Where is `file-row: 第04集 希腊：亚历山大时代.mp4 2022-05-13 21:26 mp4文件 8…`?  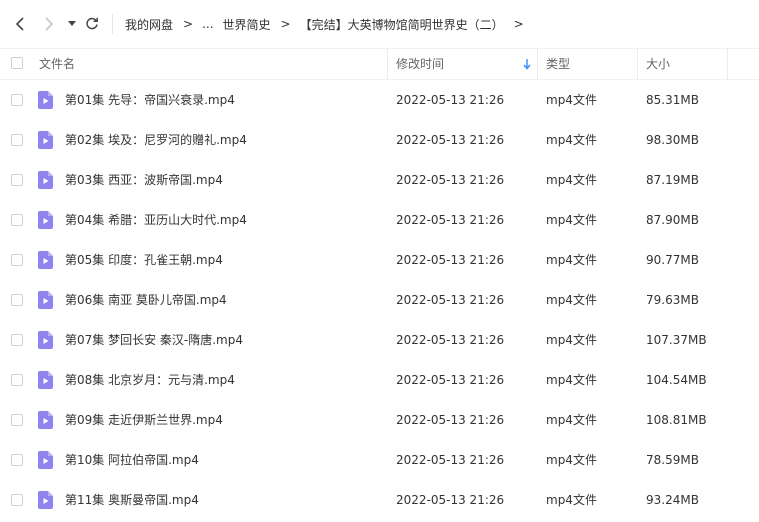
file-row: 第04集 希腊：亚历山大时代.mp4 2022-05-13 21:26 mp4文件 8… is located at coordinates (379, 220).